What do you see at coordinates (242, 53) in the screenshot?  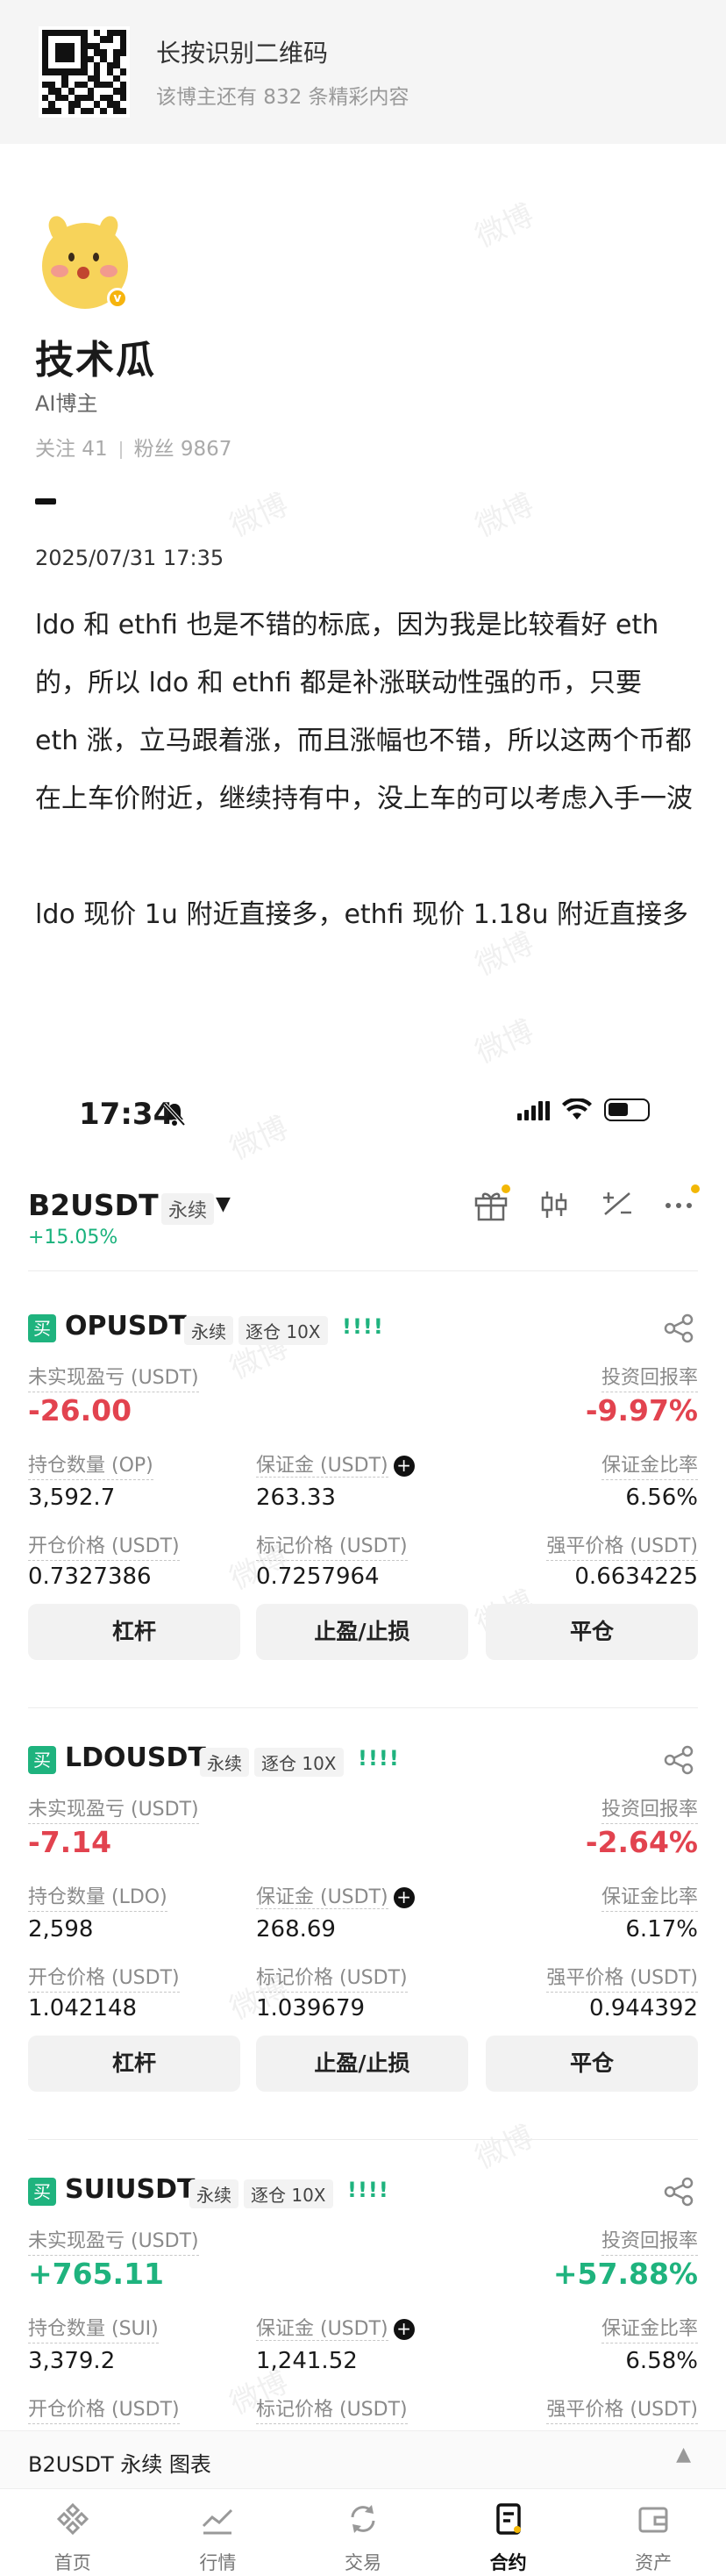 I see `qr-title: 长按识别二维码` at bounding box center [242, 53].